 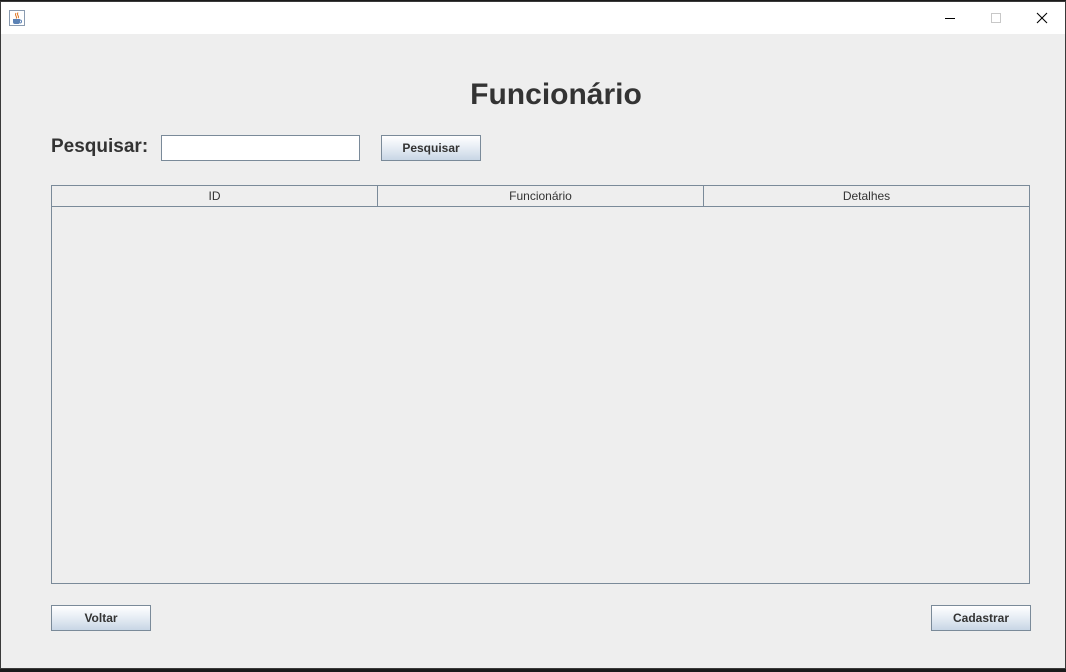 What do you see at coordinates (431, 148) in the screenshot?
I see `search-button: Pesquisar` at bounding box center [431, 148].